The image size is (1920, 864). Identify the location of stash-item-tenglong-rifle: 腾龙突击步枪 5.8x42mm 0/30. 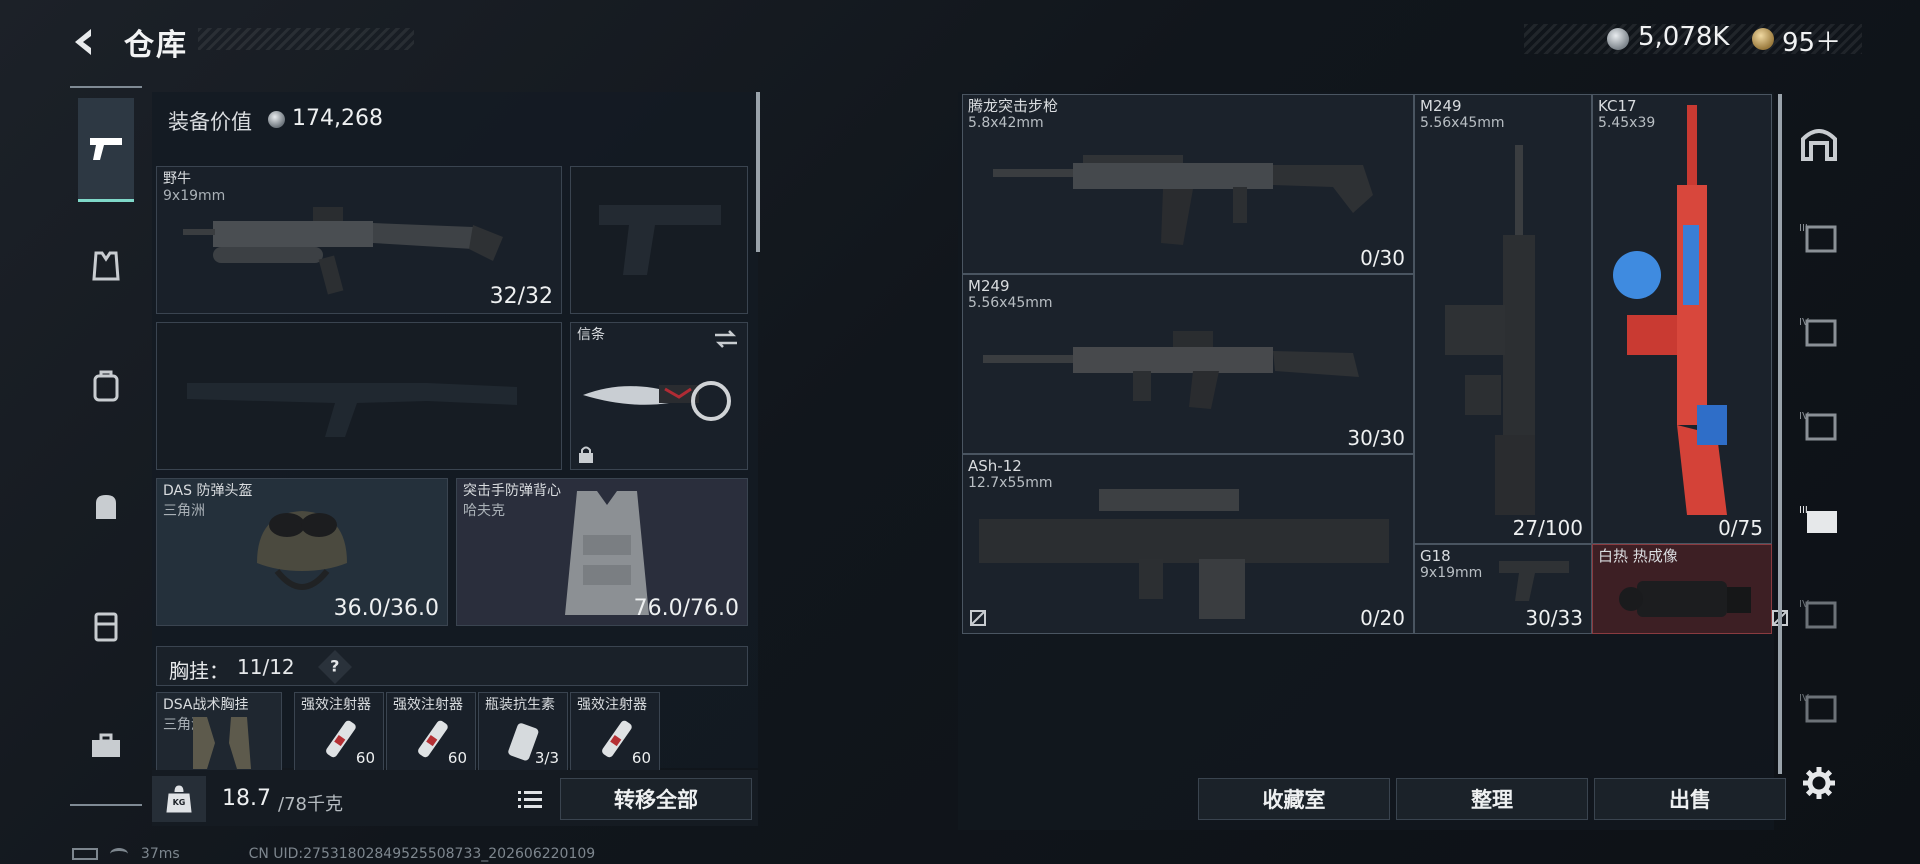
(1188, 184).